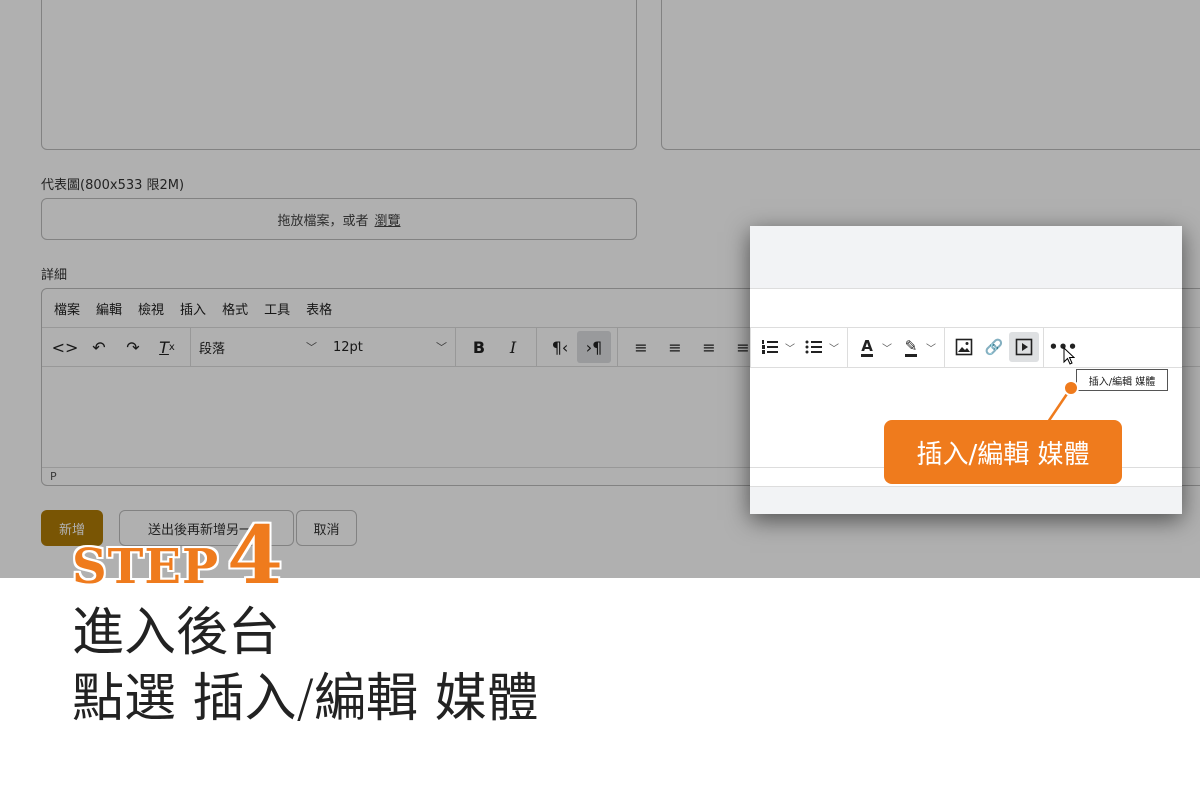 This screenshot has height=789, width=1200. Describe the element at coordinates (911, 347) in the screenshot. I see `highlight-color-icon: ✎` at that location.